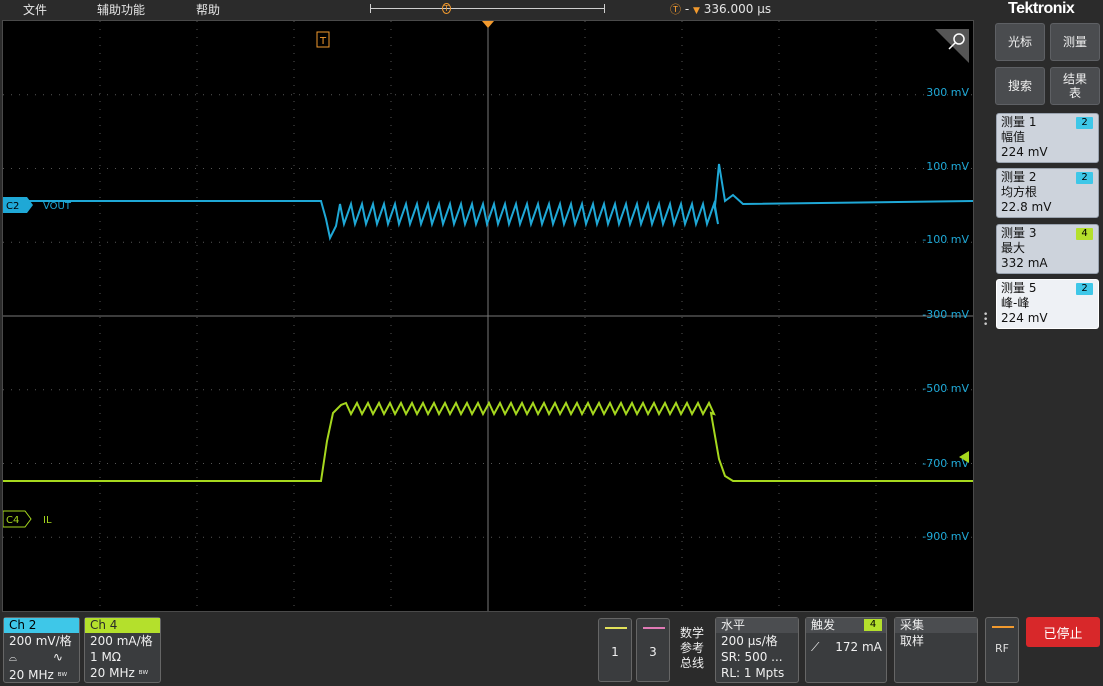 Image resolution: width=1103 pixels, height=686 pixels. I want to click on timeline-trigger-icon: T, so click(446, 8).